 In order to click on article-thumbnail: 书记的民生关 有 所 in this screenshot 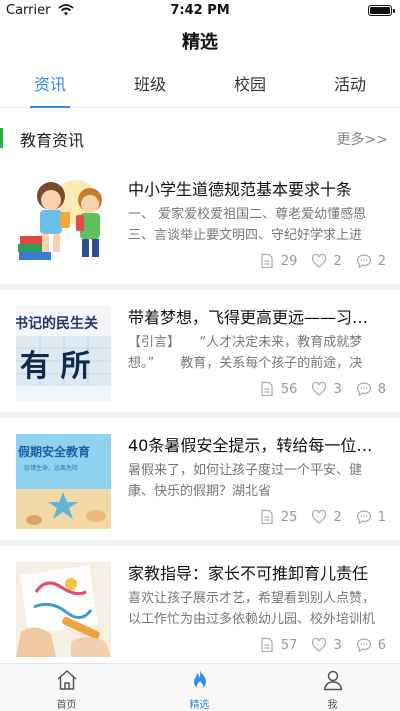, I will do `click(63, 353)`.